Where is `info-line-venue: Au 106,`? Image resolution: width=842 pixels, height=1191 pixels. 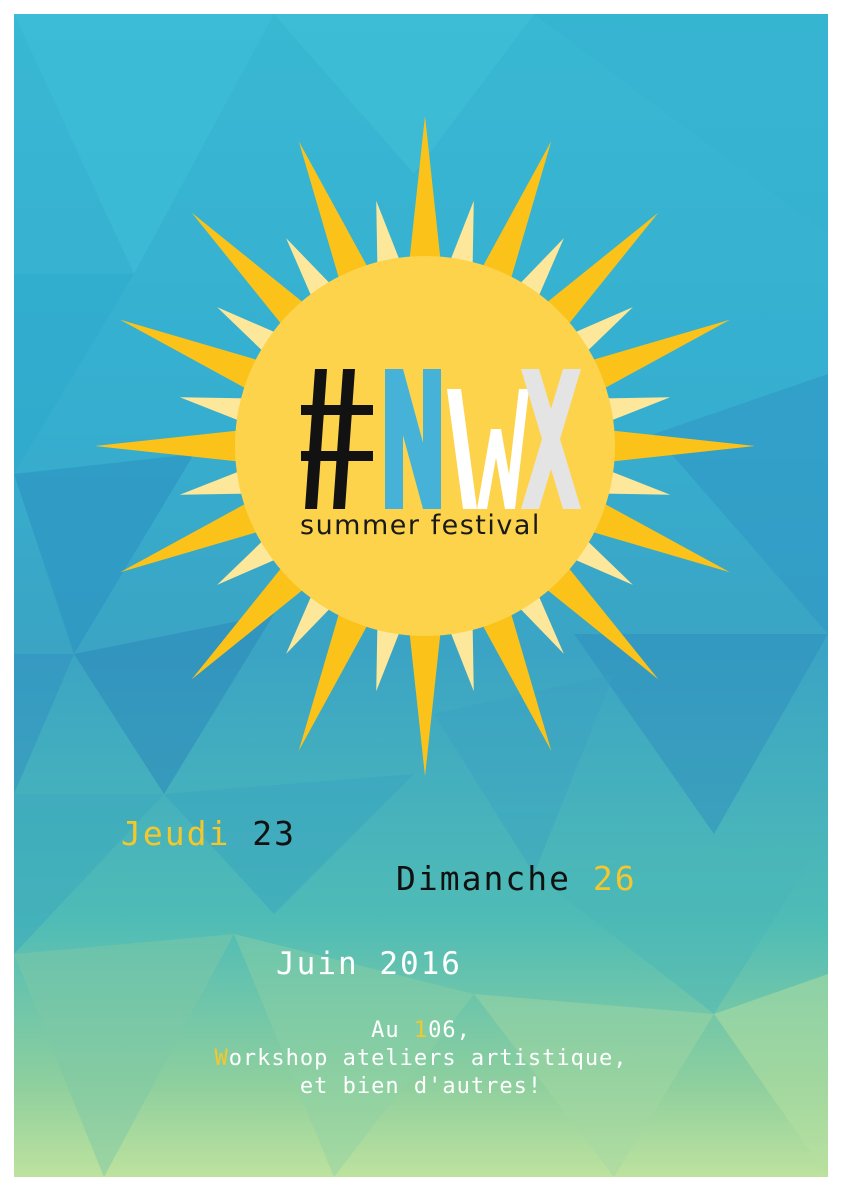 info-line-venue: Au 106, is located at coordinates (421, 1030).